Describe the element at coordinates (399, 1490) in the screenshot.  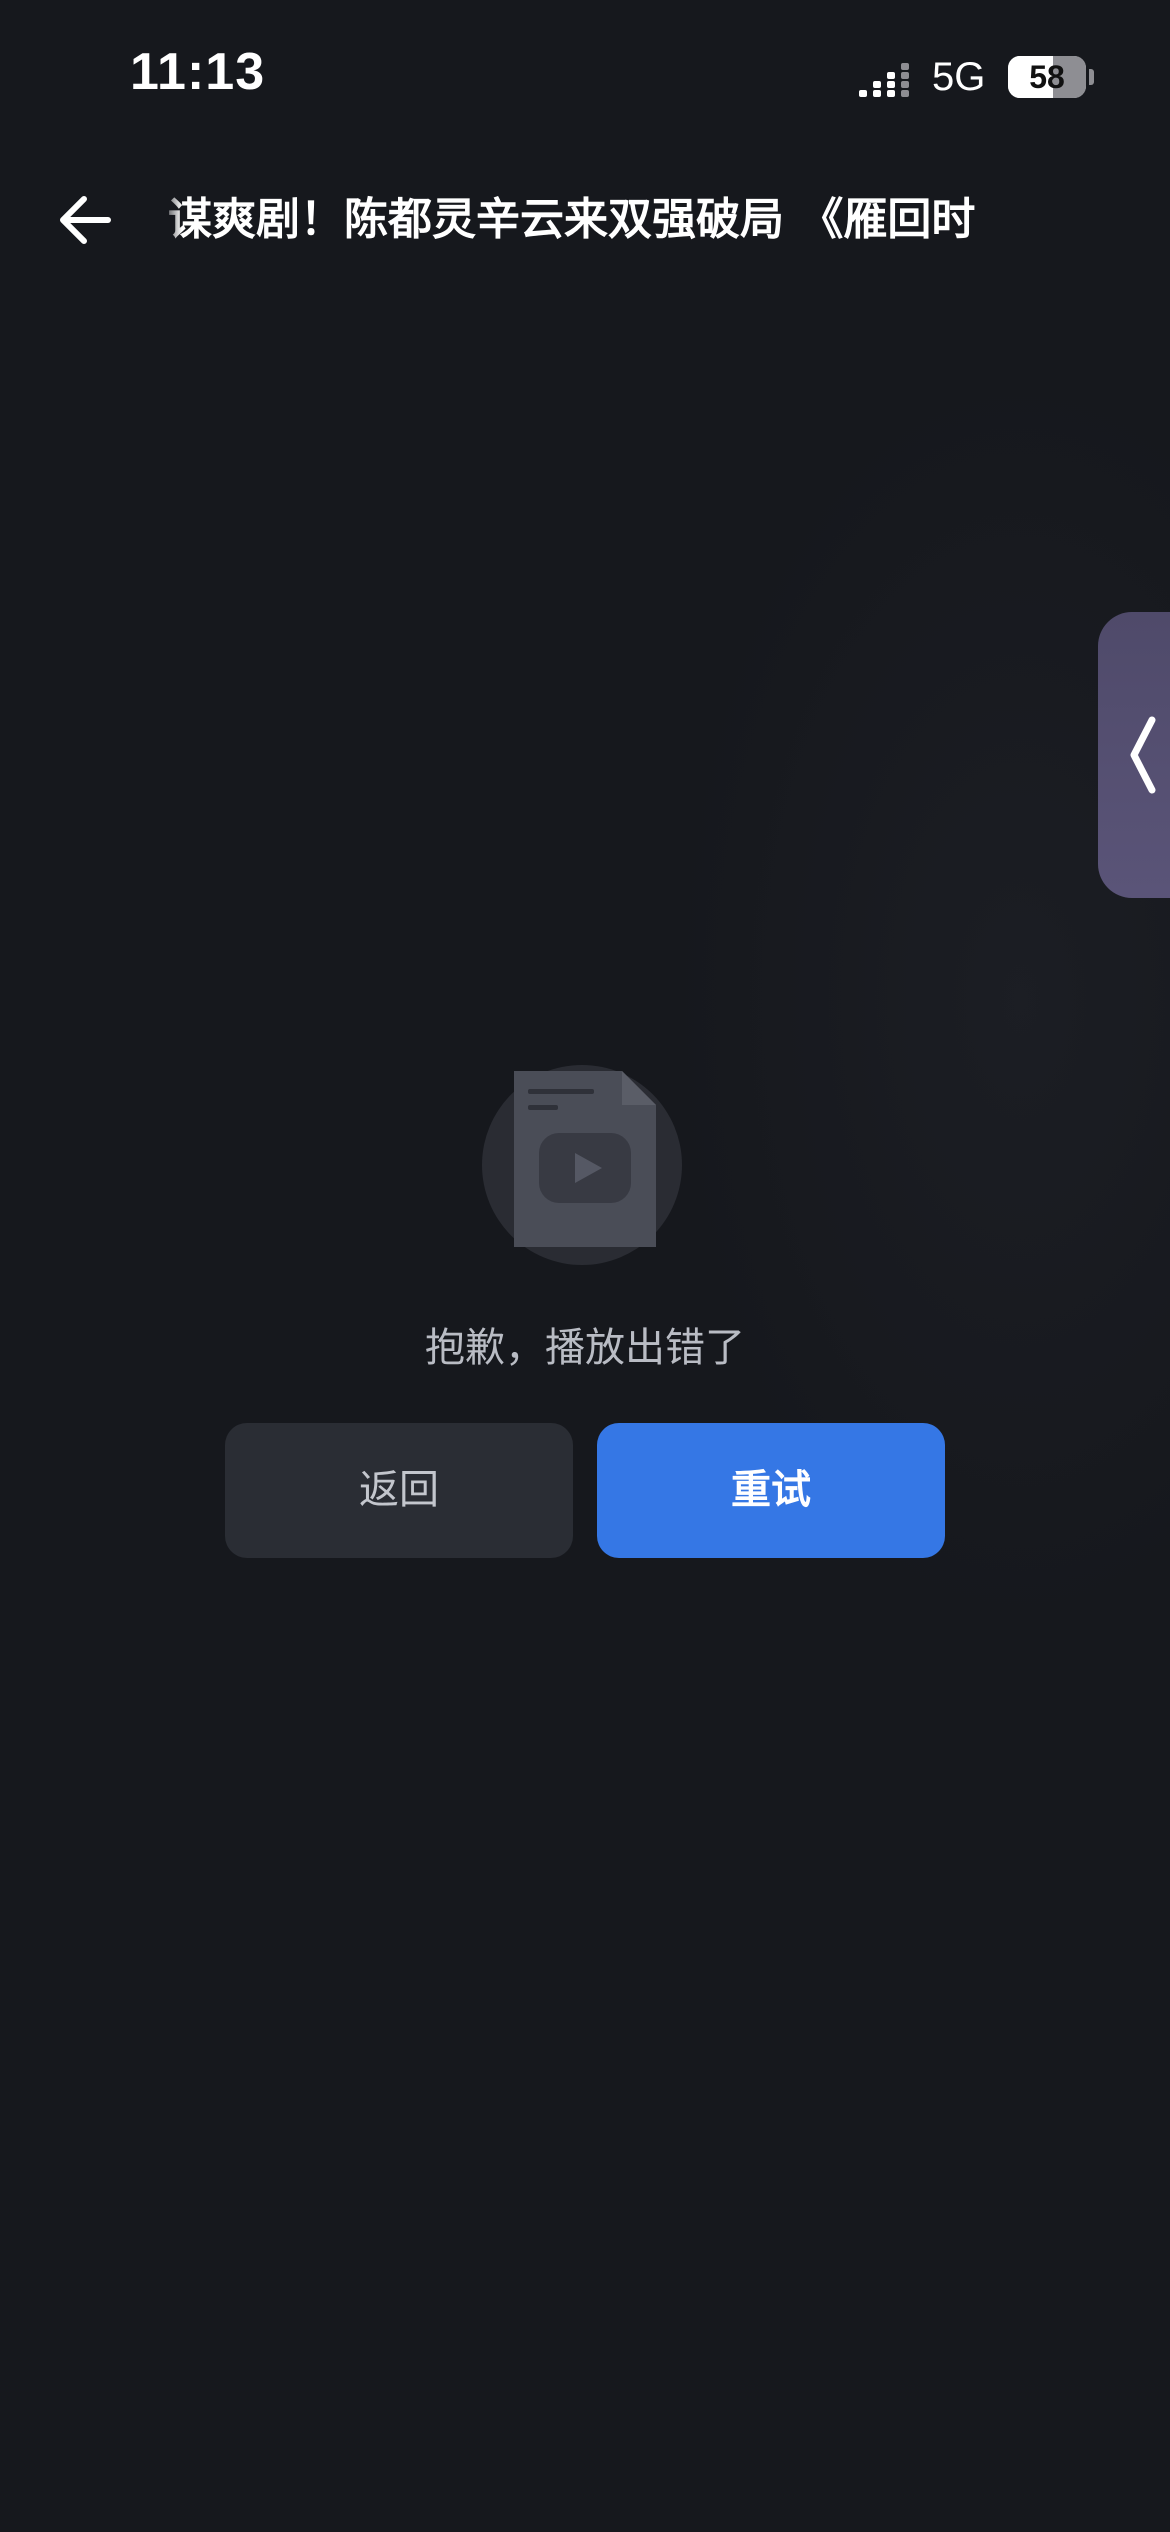
I see `back-button: 返回` at that location.